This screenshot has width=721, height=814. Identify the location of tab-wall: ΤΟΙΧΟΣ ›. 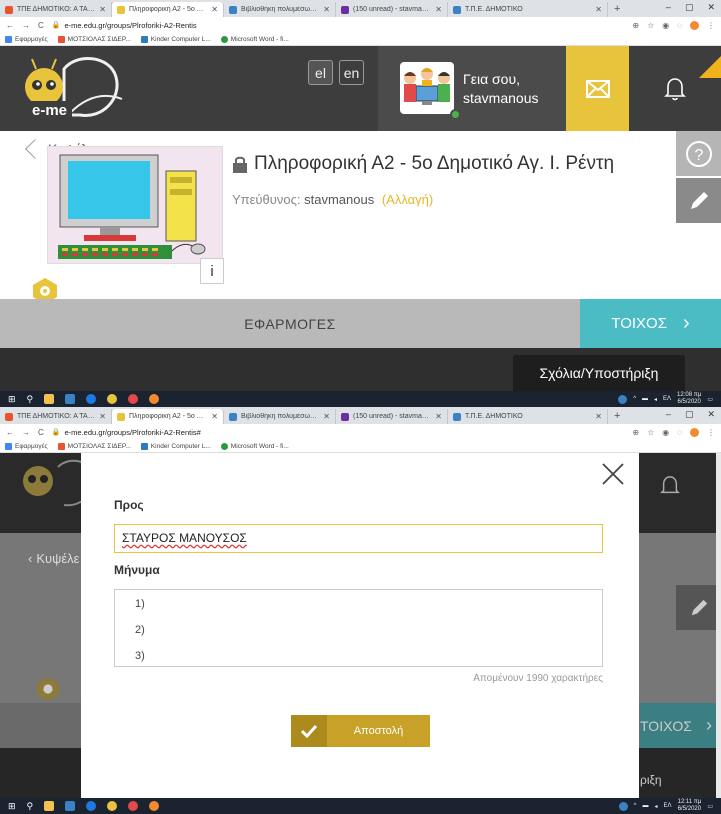
(650, 323).